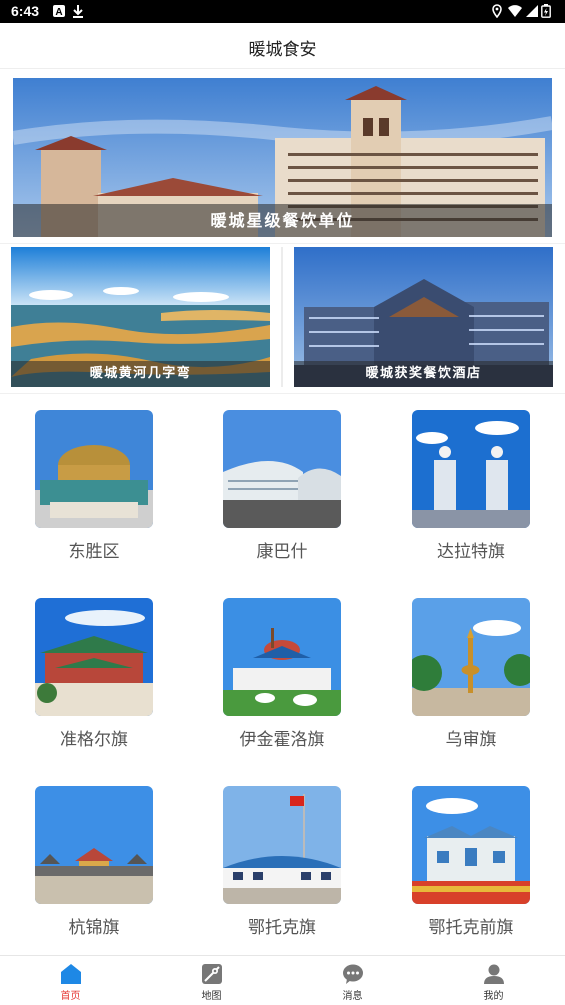  What do you see at coordinates (71, 974) in the screenshot?
I see `home-icon` at bounding box center [71, 974].